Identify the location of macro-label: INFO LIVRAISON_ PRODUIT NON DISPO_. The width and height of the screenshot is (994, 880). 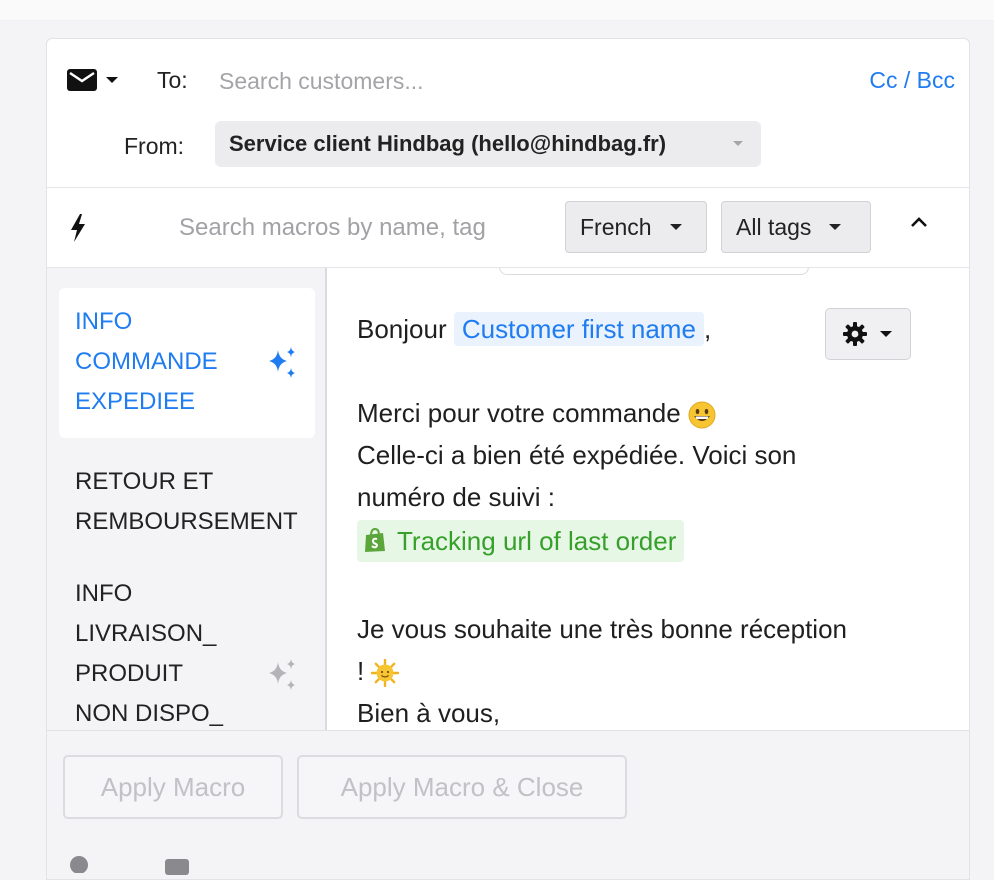
(149, 653).